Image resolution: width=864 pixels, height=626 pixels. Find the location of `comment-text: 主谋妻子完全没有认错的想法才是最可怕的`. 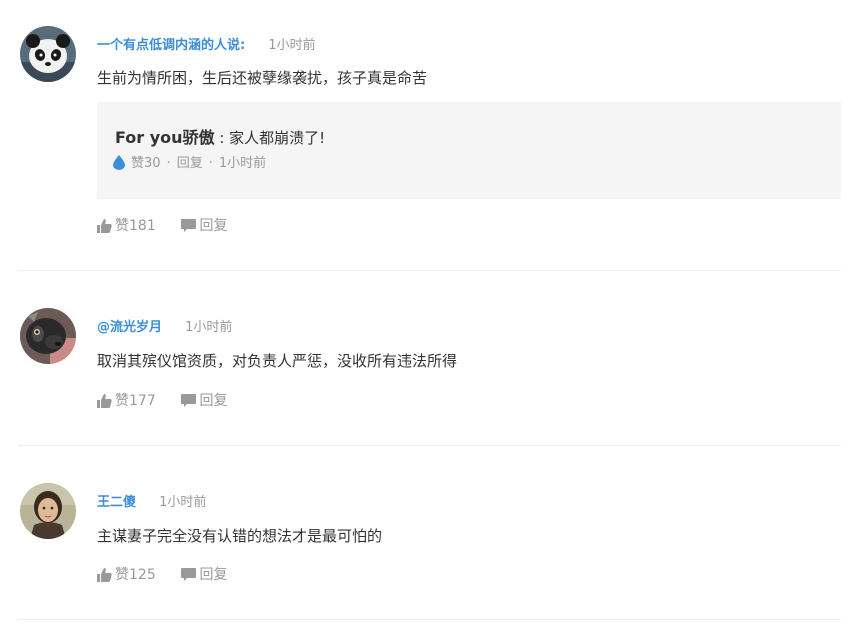

comment-text: 主谋妻子完全没有认错的想法才是最可怕的 is located at coordinates (240, 536).